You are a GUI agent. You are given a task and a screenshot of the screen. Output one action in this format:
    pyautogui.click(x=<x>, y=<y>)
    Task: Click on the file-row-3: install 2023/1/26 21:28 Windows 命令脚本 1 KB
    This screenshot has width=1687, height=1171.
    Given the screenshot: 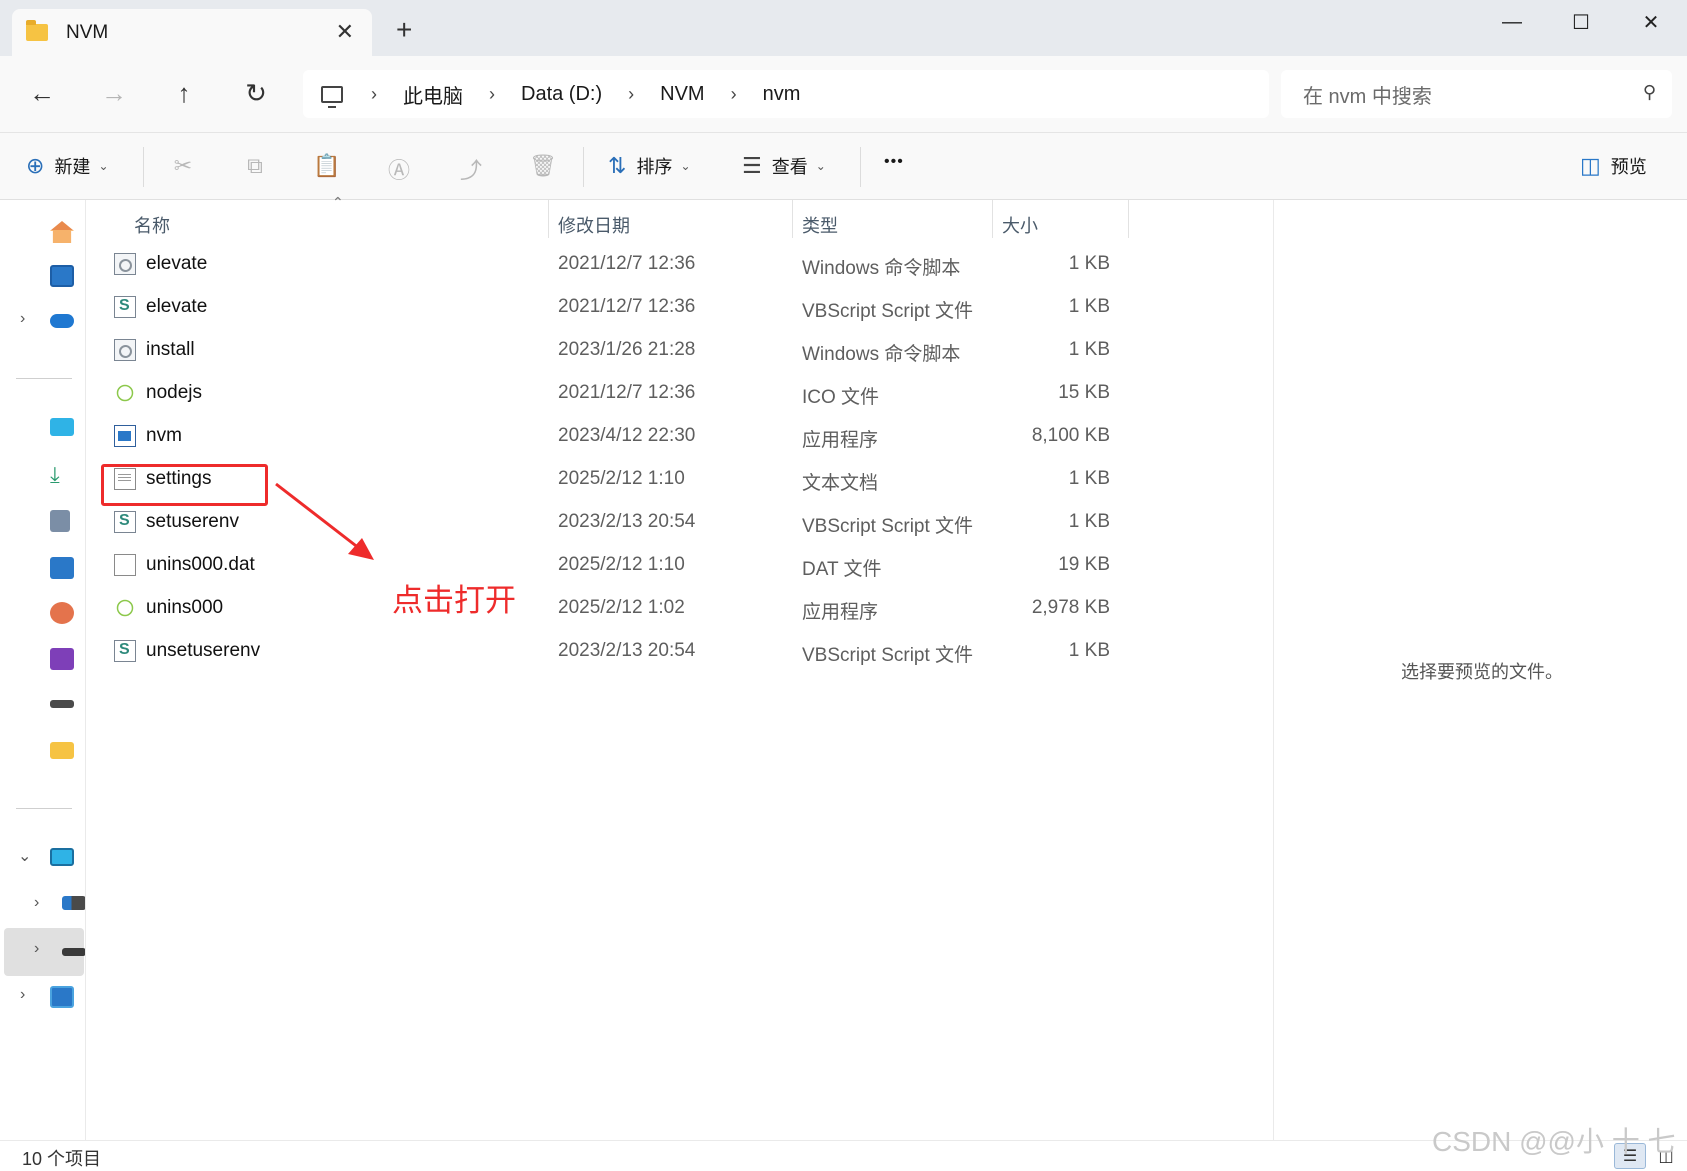 What is the action you would take?
    pyautogui.click(x=610, y=350)
    